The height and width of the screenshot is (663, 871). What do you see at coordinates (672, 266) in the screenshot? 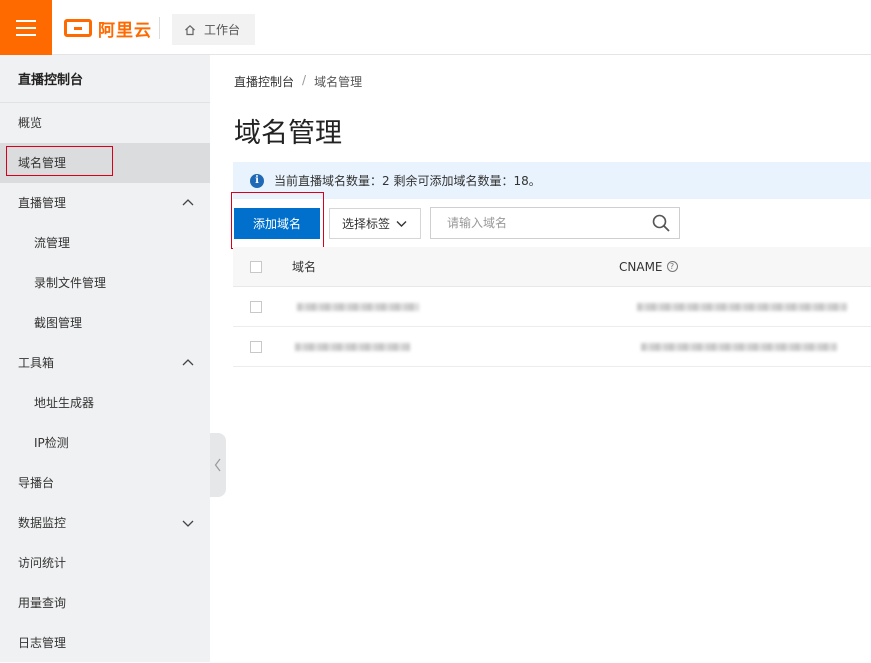
I see `help-icon: ?` at bounding box center [672, 266].